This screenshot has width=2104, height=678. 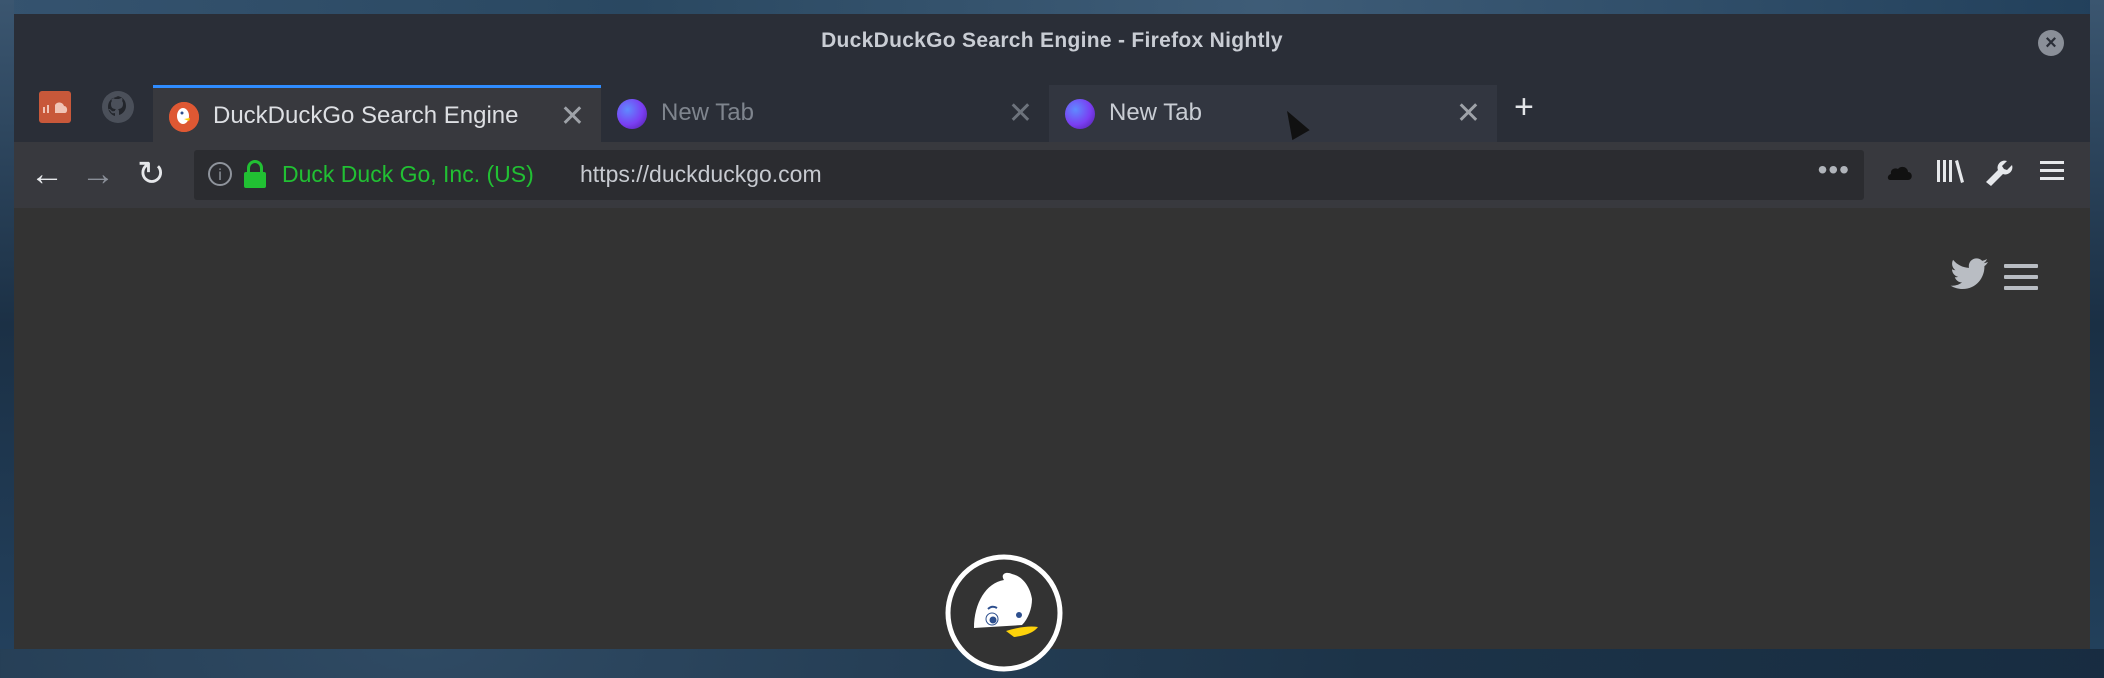 I want to click on site-menu-icon, so click(x=2021, y=280).